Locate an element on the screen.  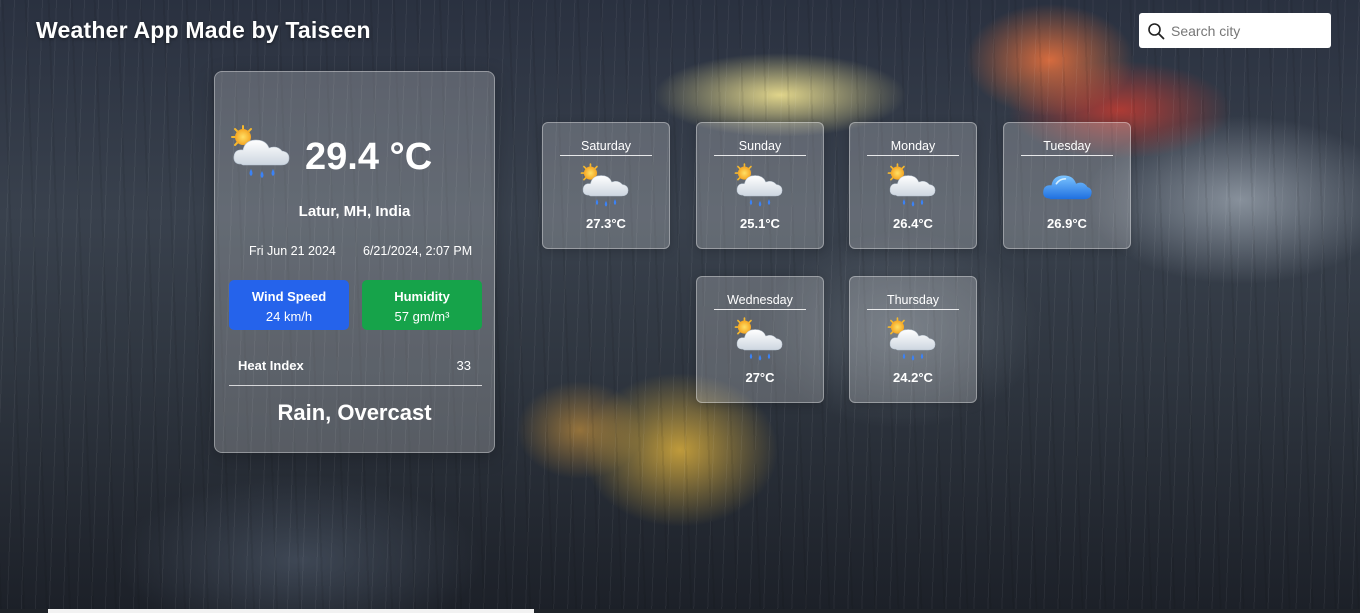
forecast-card-saturday: Saturday 27.3°C is located at coordinates (606, 185).